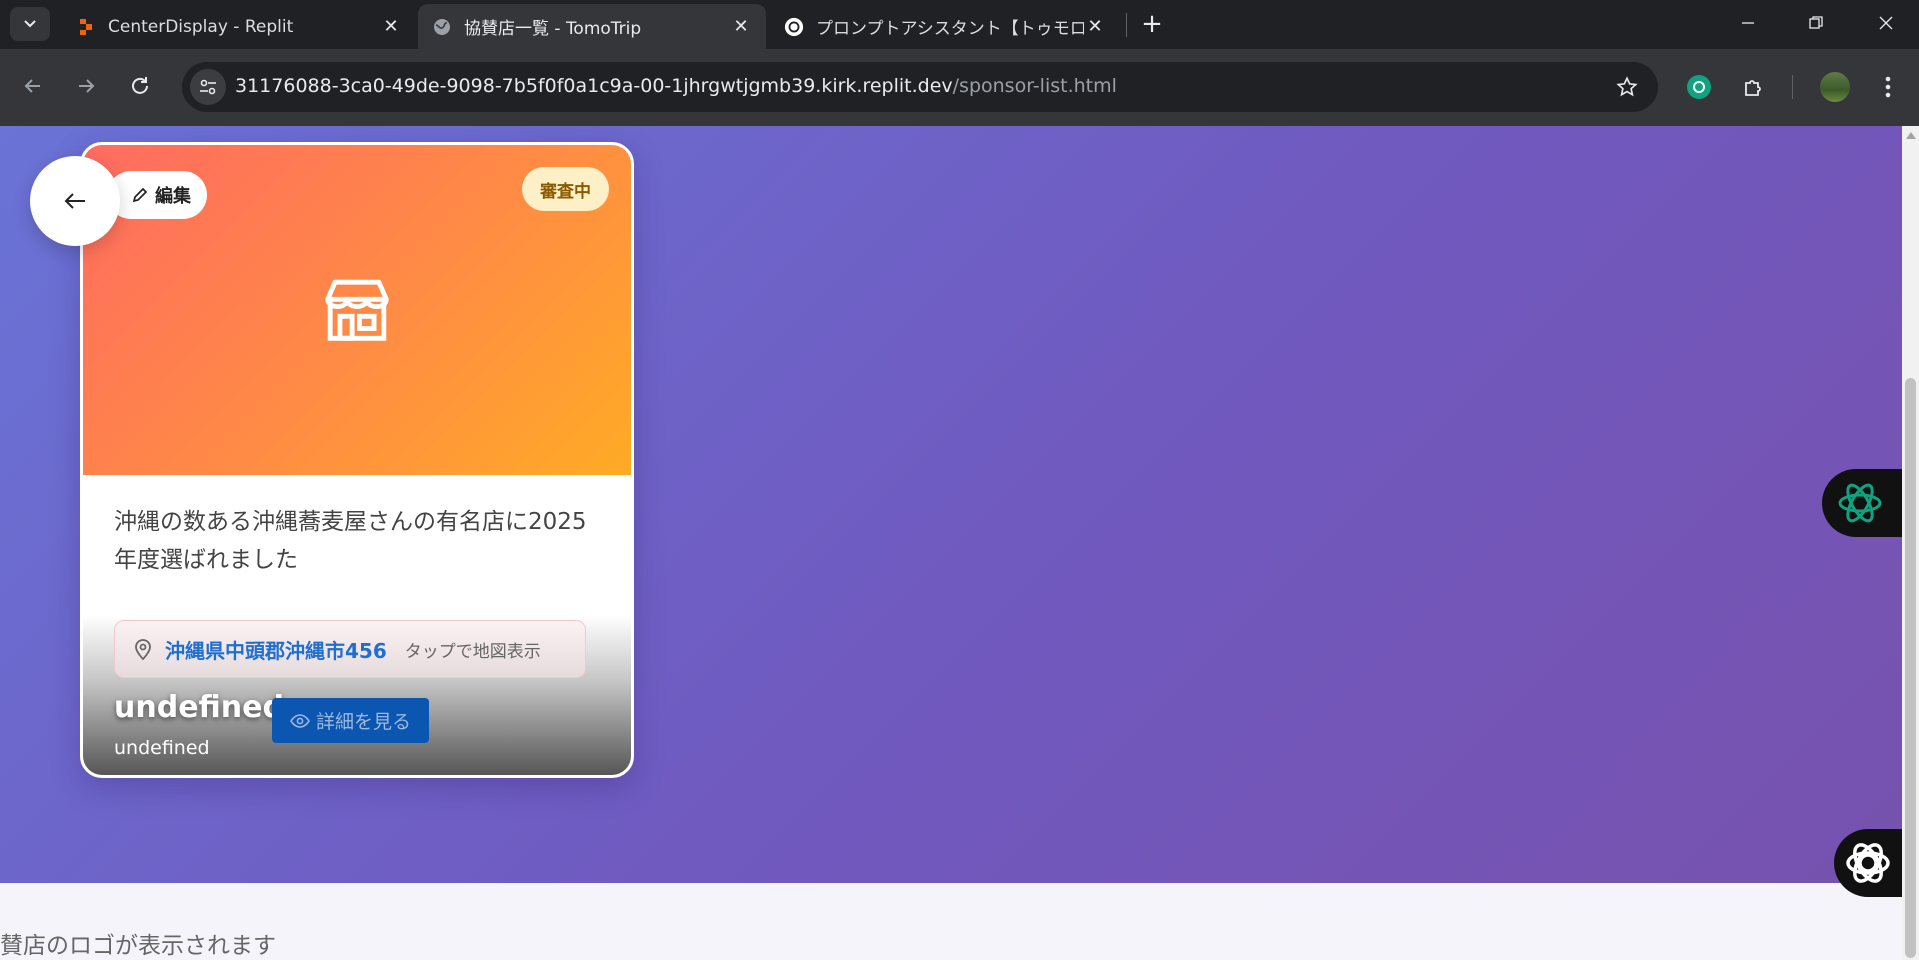 This screenshot has height=960, width=1919. What do you see at coordinates (140, 195) in the screenshot?
I see `pencil-icon` at bounding box center [140, 195].